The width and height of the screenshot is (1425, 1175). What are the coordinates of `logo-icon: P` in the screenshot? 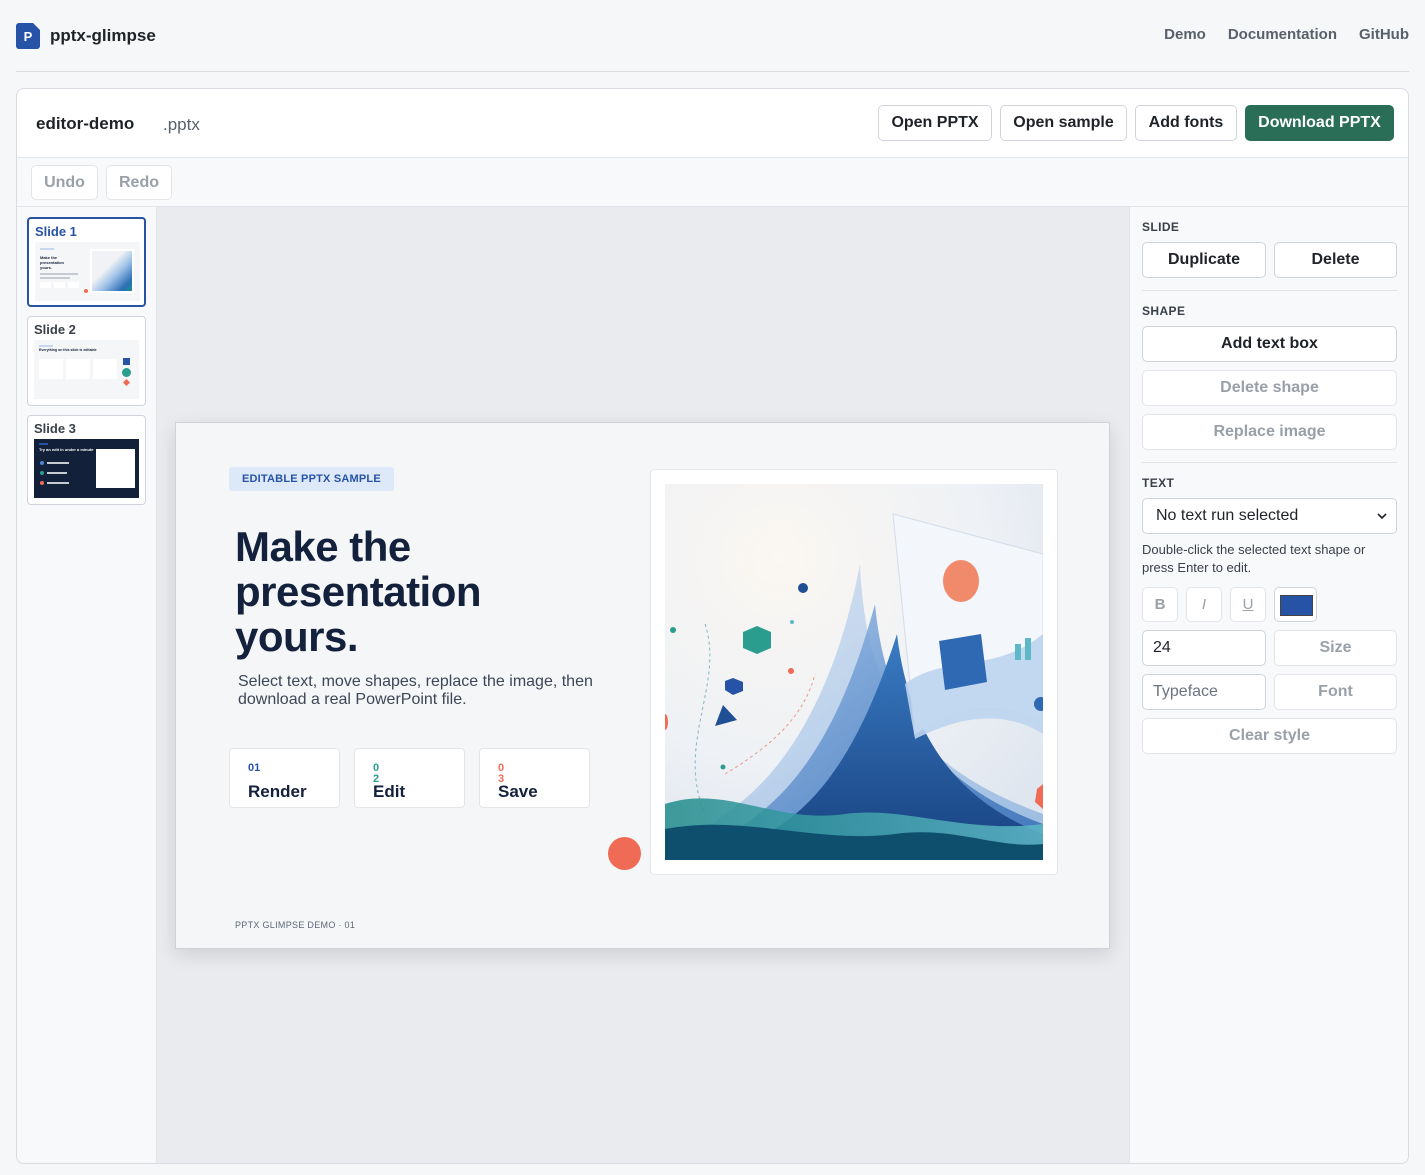 It's located at (28, 36).